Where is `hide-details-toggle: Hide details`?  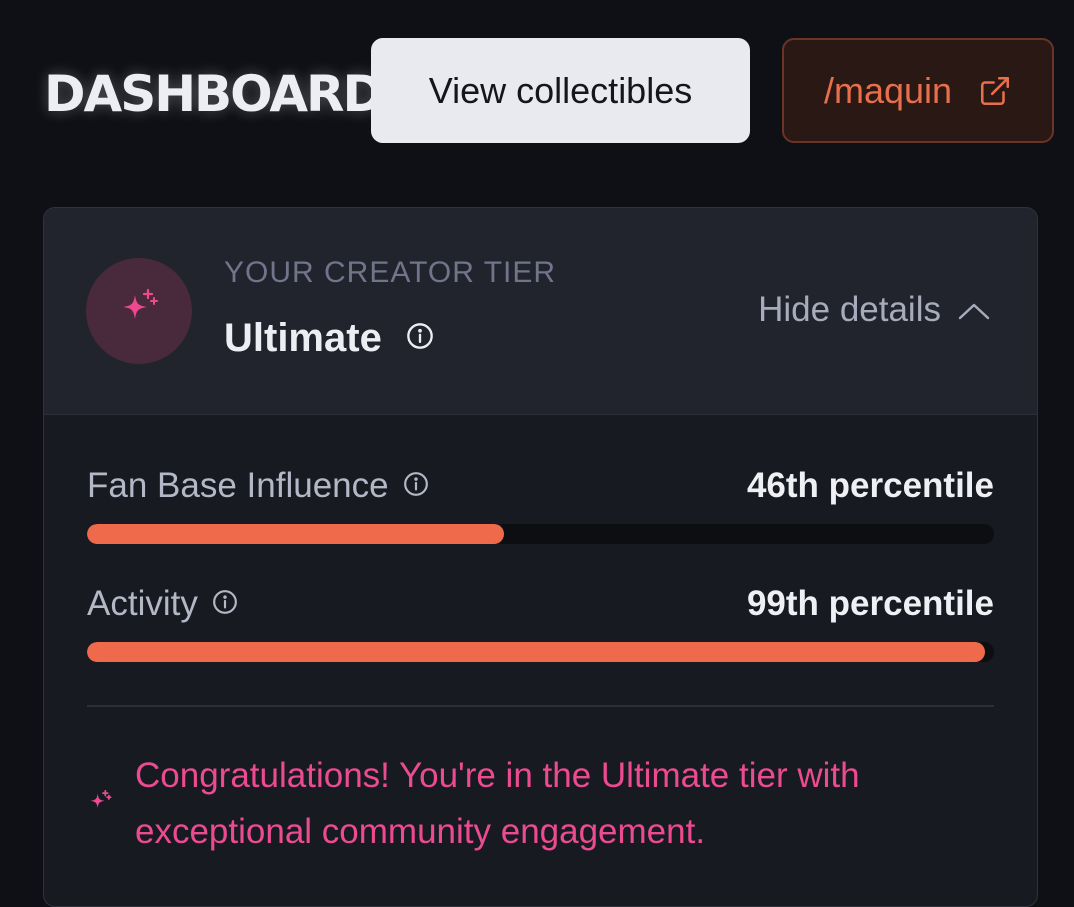
hide-details-toggle: Hide details is located at coordinates (874, 310).